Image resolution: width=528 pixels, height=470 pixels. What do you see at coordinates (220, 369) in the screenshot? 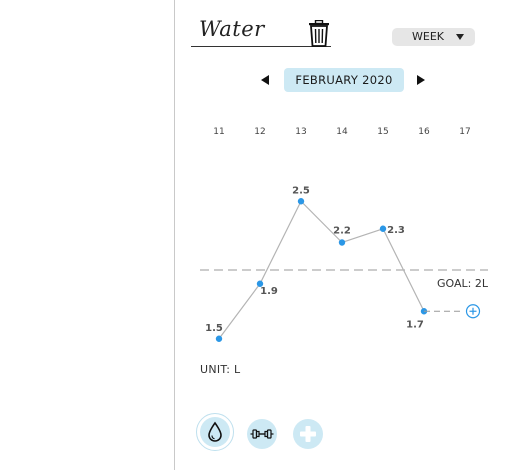
I see `unit-label: UNIT: L` at bounding box center [220, 369].